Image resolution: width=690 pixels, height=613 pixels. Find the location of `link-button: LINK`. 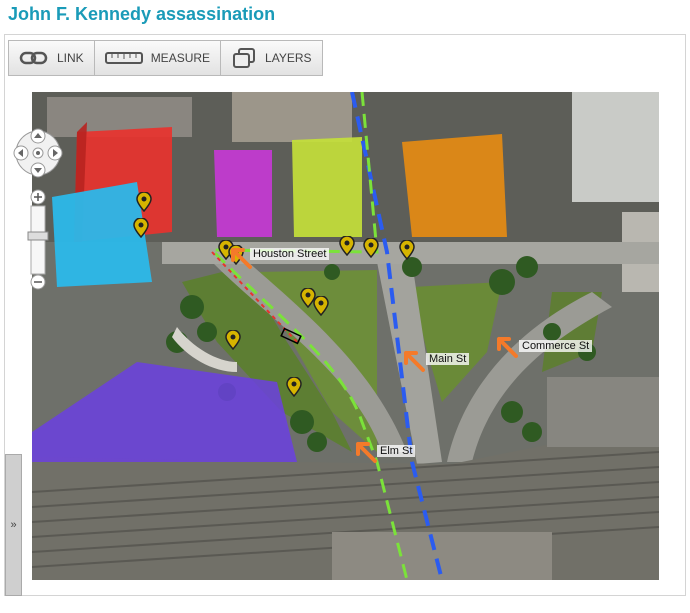

link-button: LINK is located at coordinates (52, 58).